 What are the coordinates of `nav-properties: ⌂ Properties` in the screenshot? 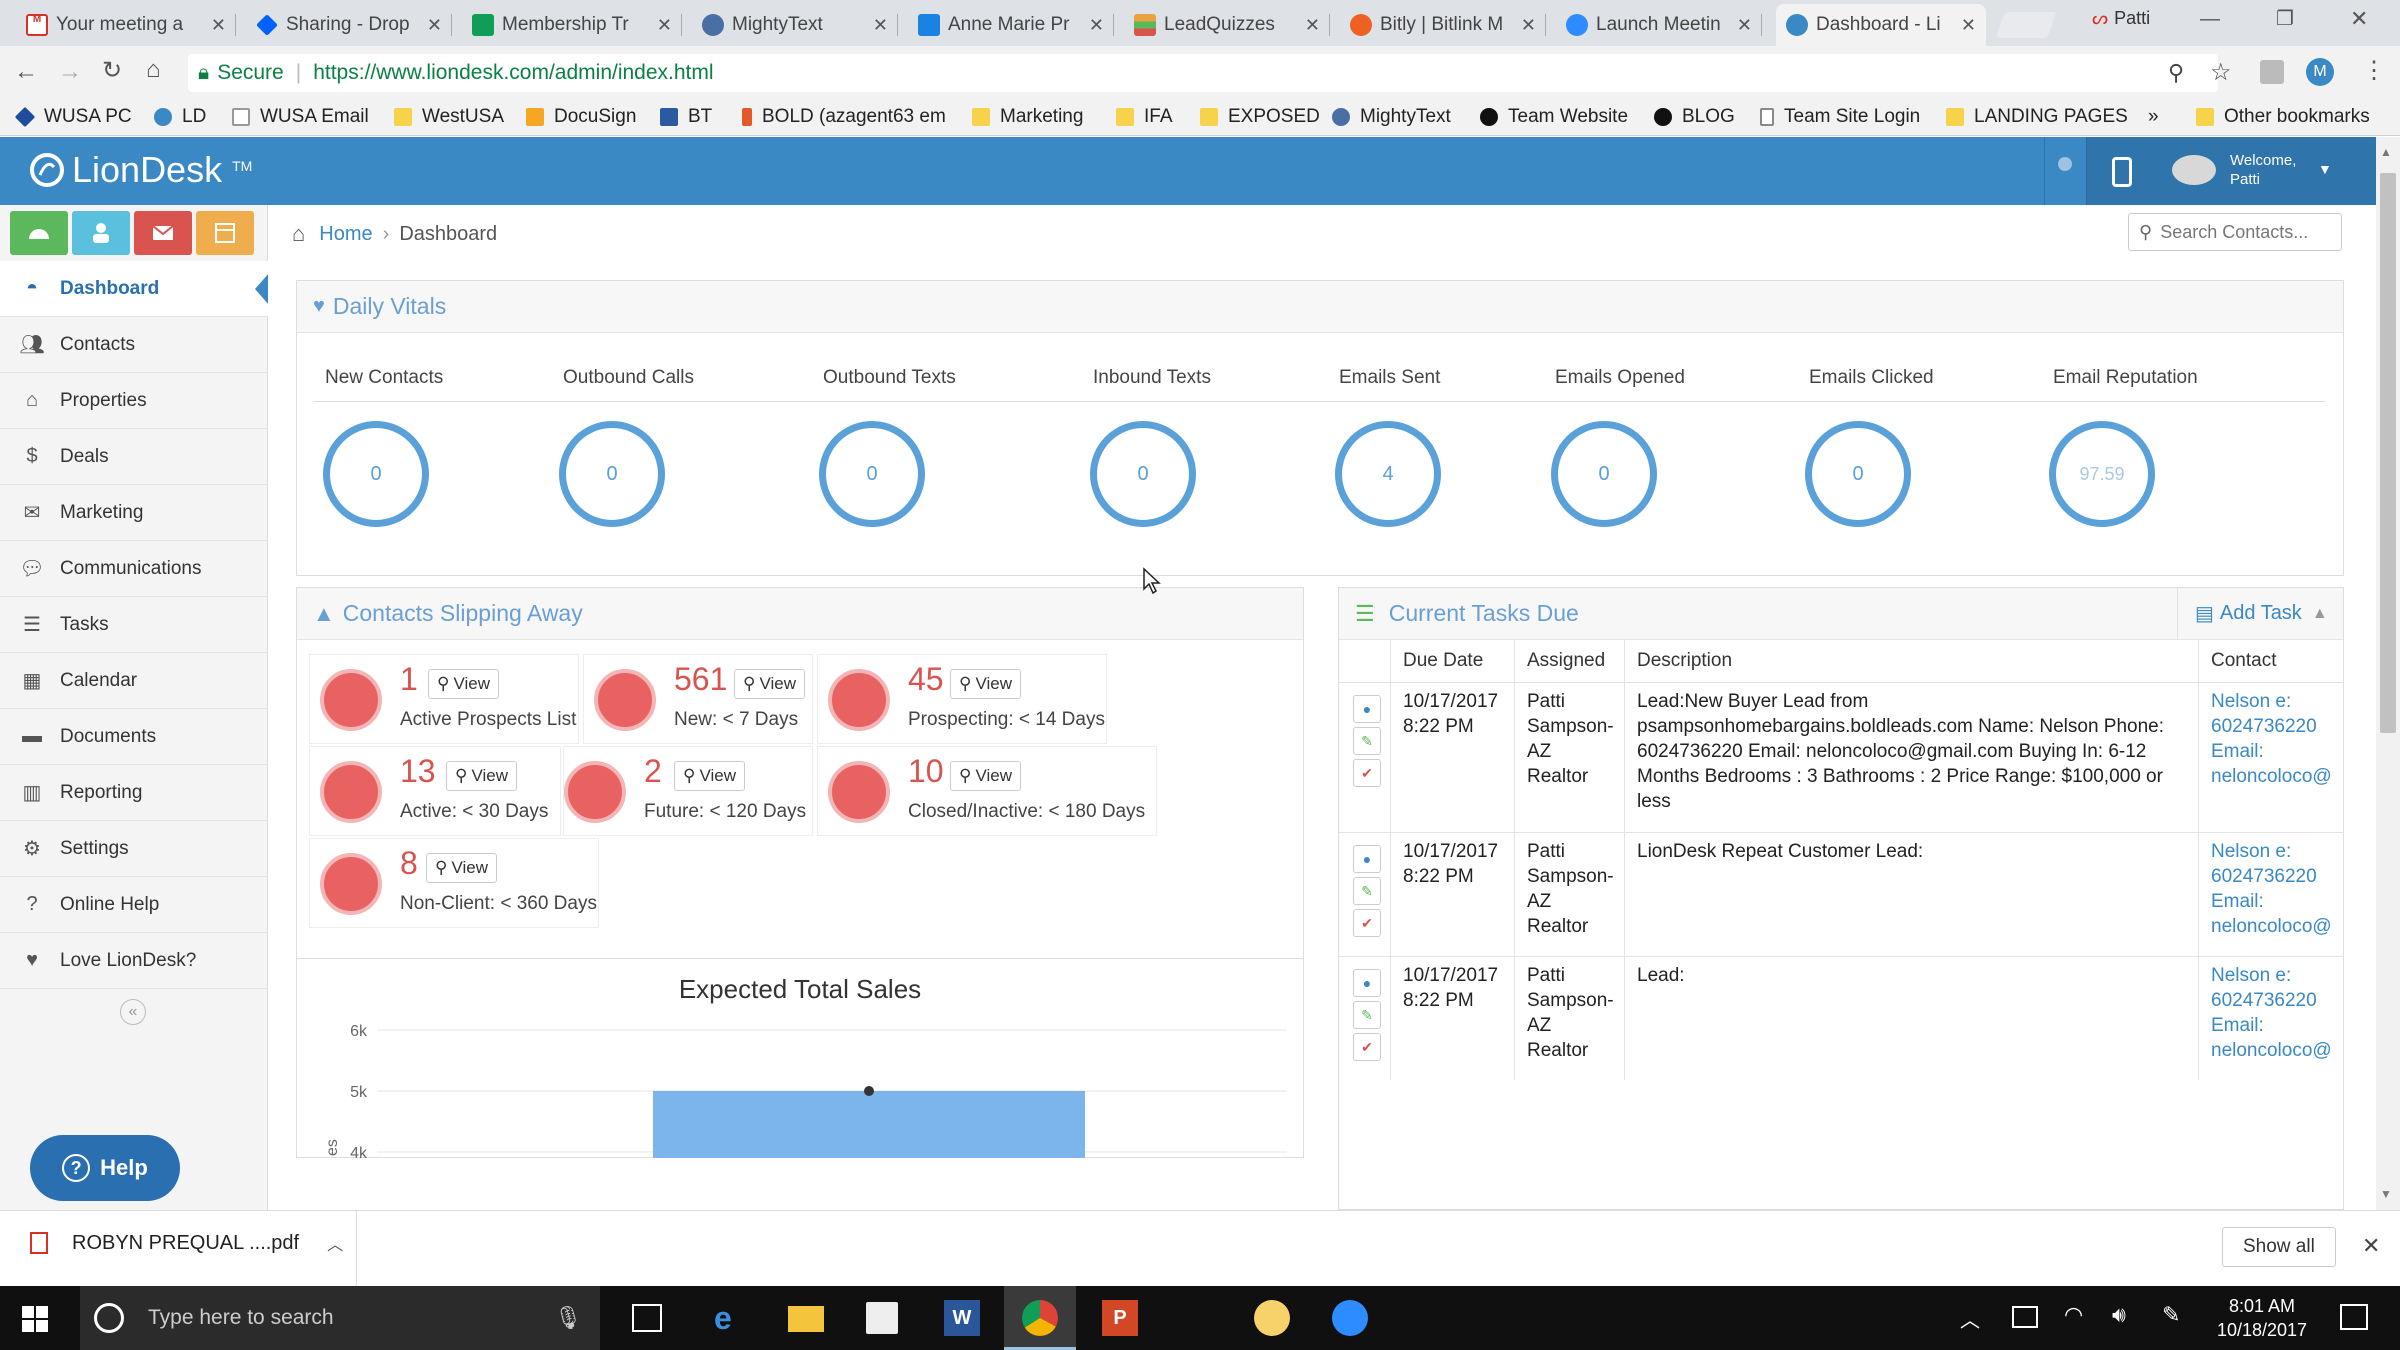 It's located at (134, 401).